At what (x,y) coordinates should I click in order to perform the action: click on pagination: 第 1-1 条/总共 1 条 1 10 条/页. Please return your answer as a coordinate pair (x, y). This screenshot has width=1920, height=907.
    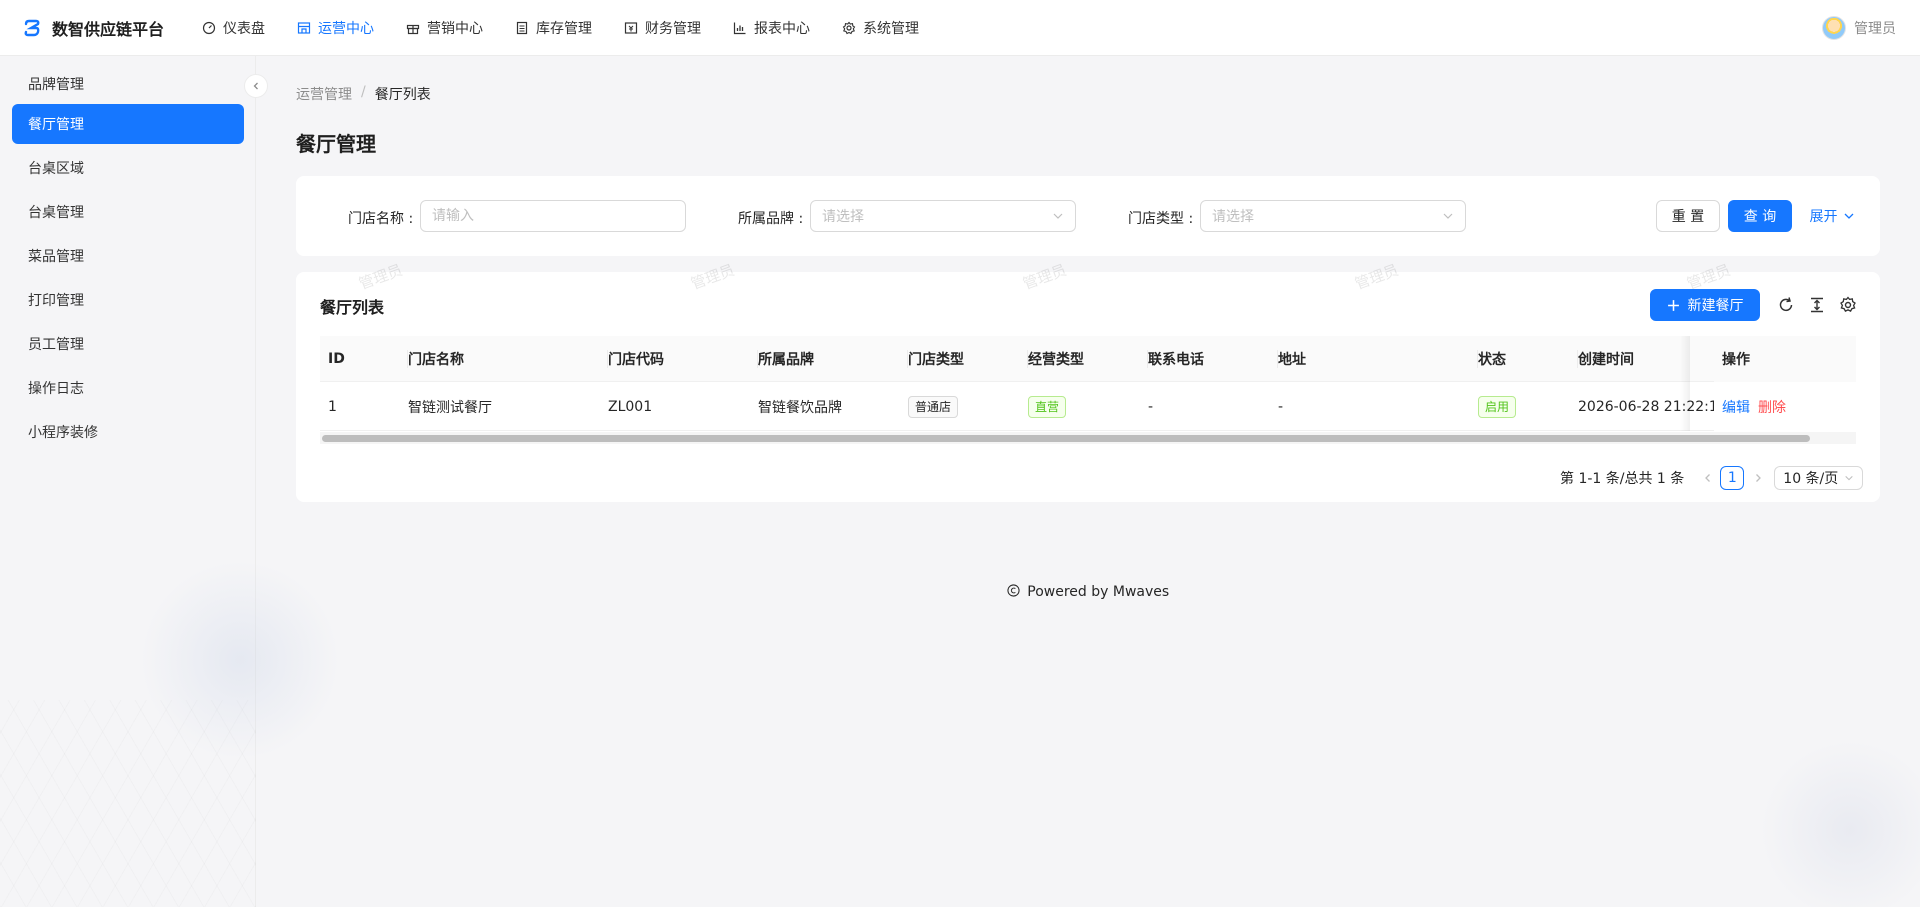
    Looking at the image, I should click on (1712, 478).